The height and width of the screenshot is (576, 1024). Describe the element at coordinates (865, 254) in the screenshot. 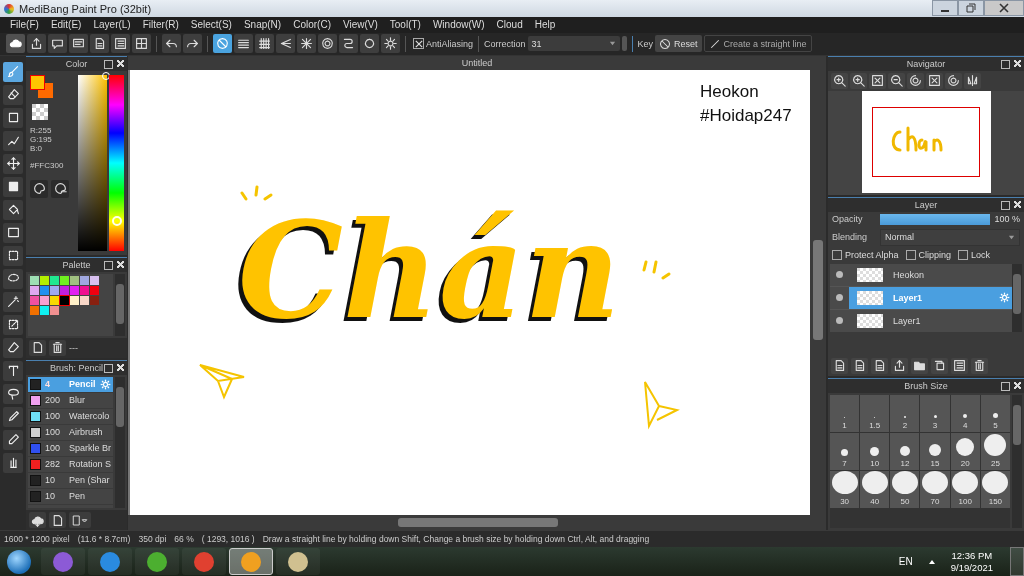

I see `checkbox: Protect Alpha` at that location.